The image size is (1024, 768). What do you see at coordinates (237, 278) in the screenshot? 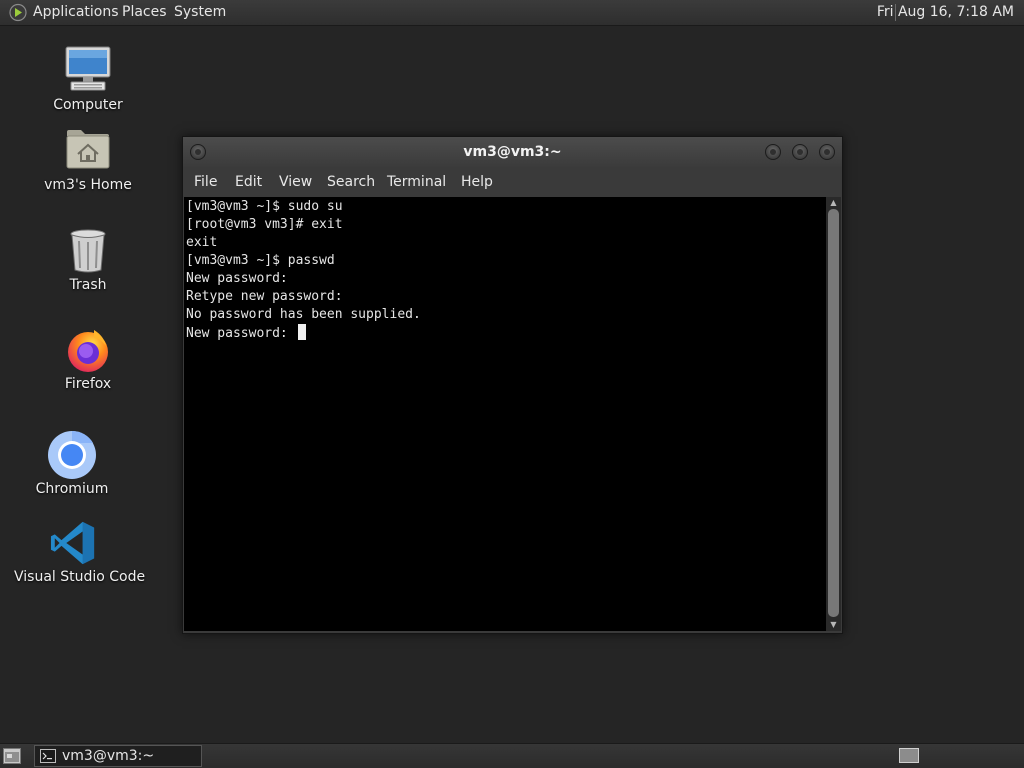
I see `terminal-line: New password:` at bounding box center [237, 278].